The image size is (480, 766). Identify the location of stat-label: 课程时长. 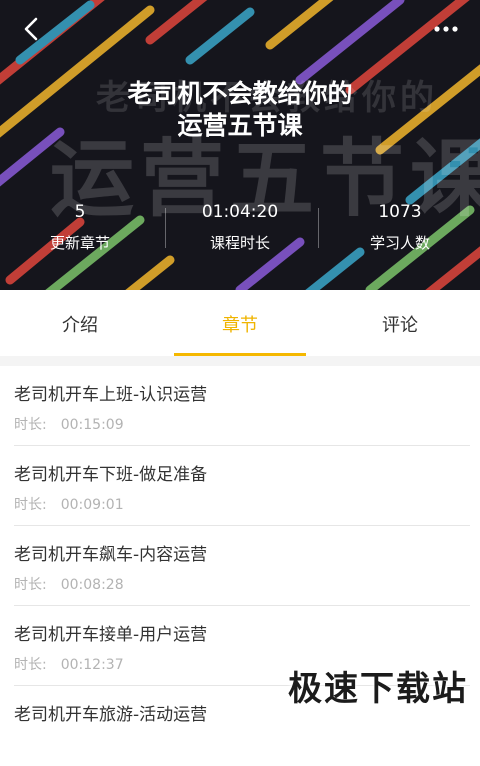
(239, 243).